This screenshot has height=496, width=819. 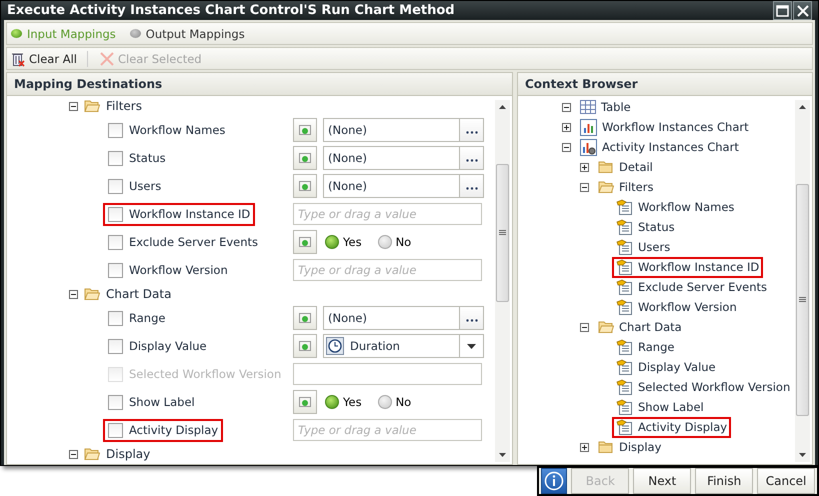 I want to click on tree-item: Show Label, so click(x=660, y=407).